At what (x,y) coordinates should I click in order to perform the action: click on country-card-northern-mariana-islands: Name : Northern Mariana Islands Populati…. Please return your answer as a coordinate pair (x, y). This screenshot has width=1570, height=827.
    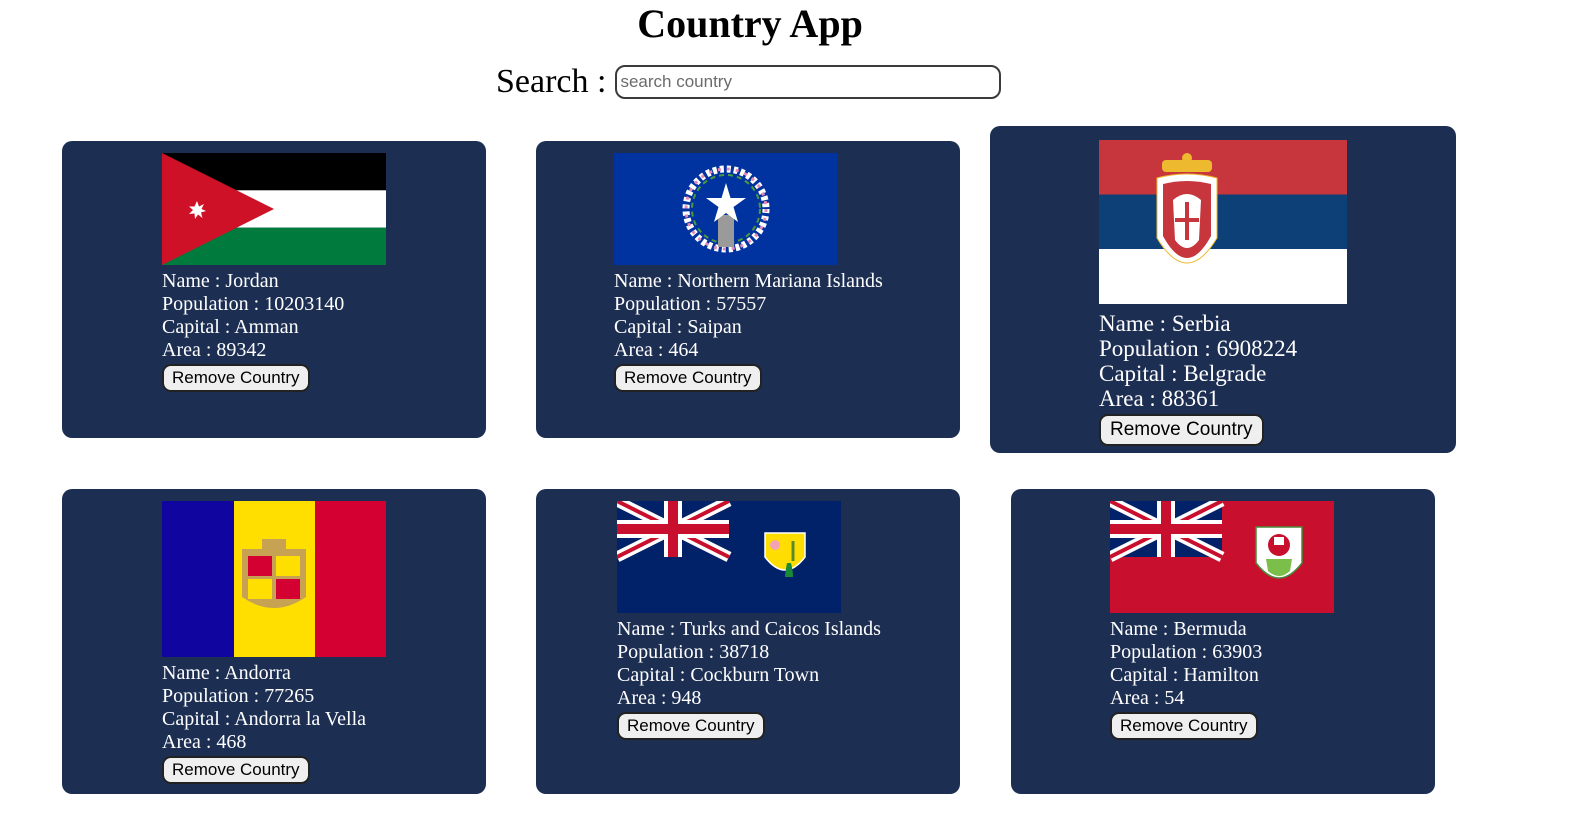
    Looking at the image, I should click on (748, 289).